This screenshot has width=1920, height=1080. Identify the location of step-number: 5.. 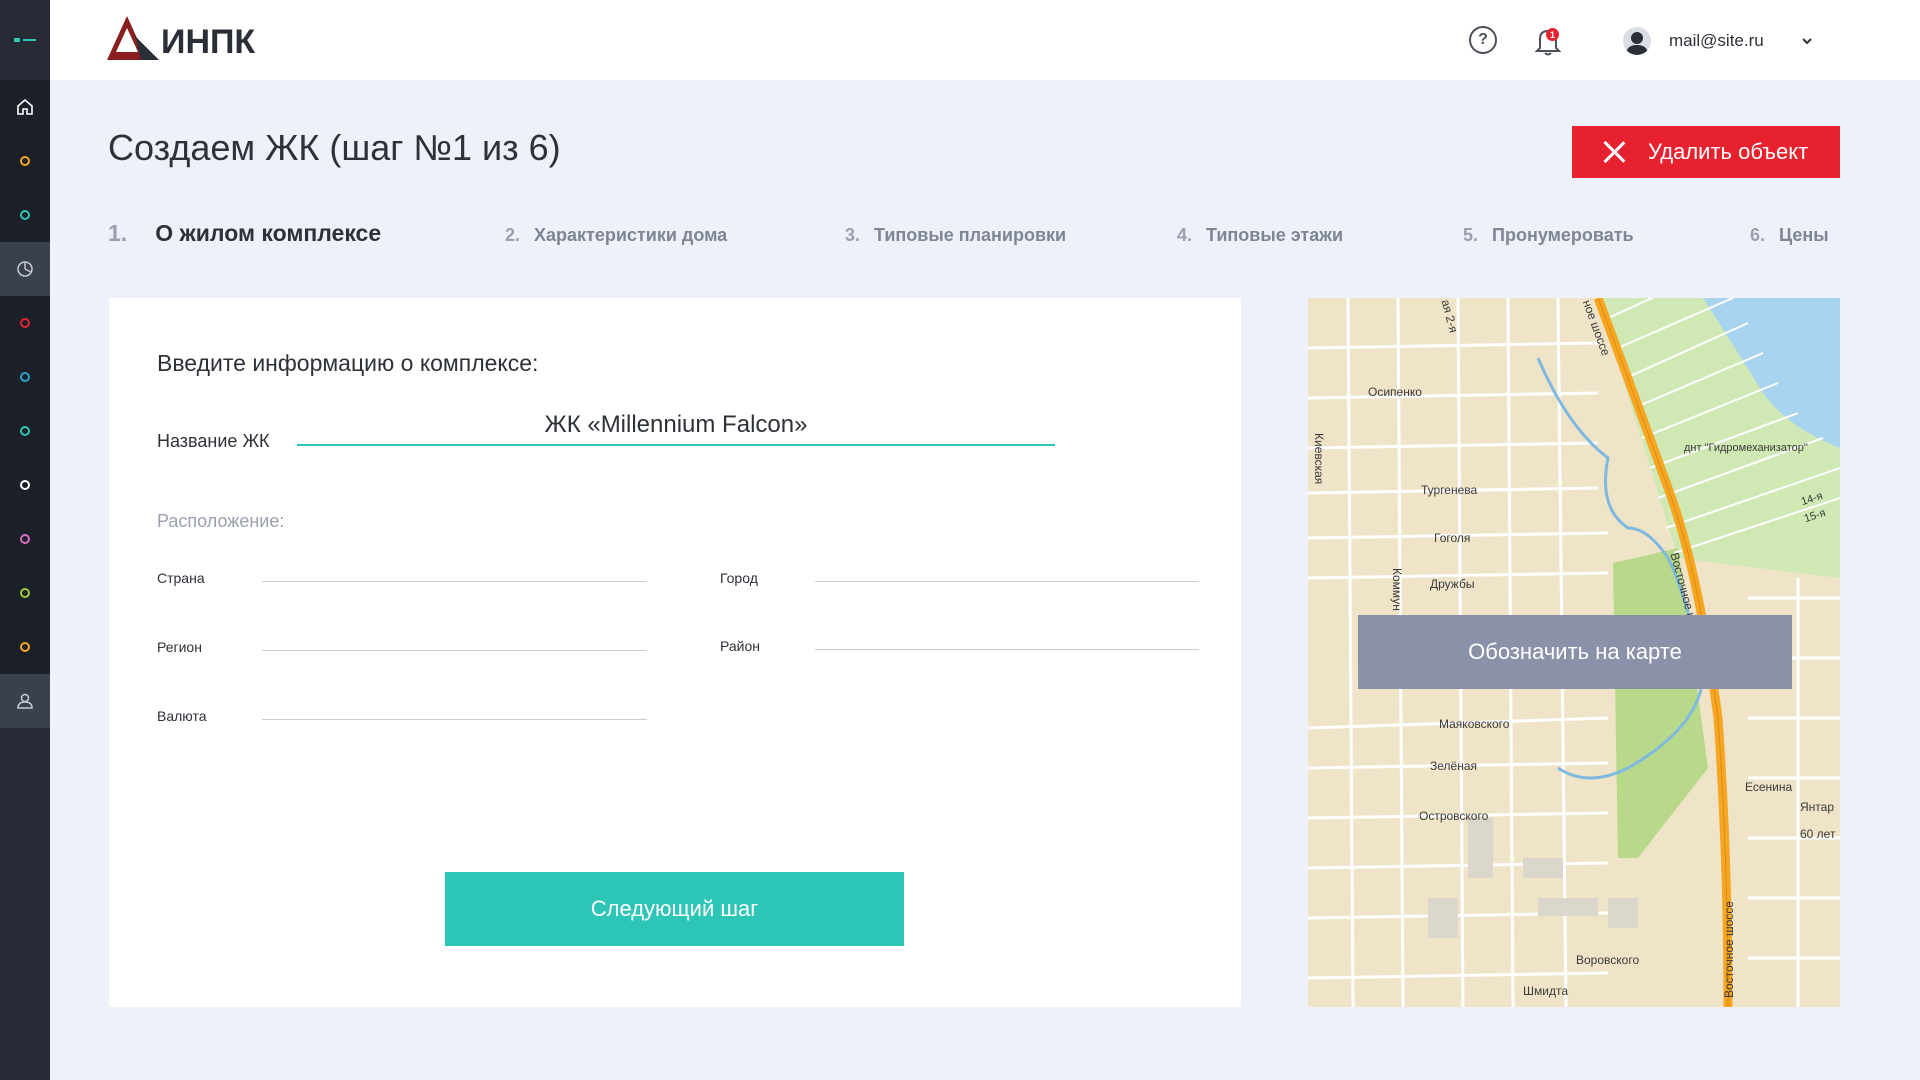
(1471, 235).